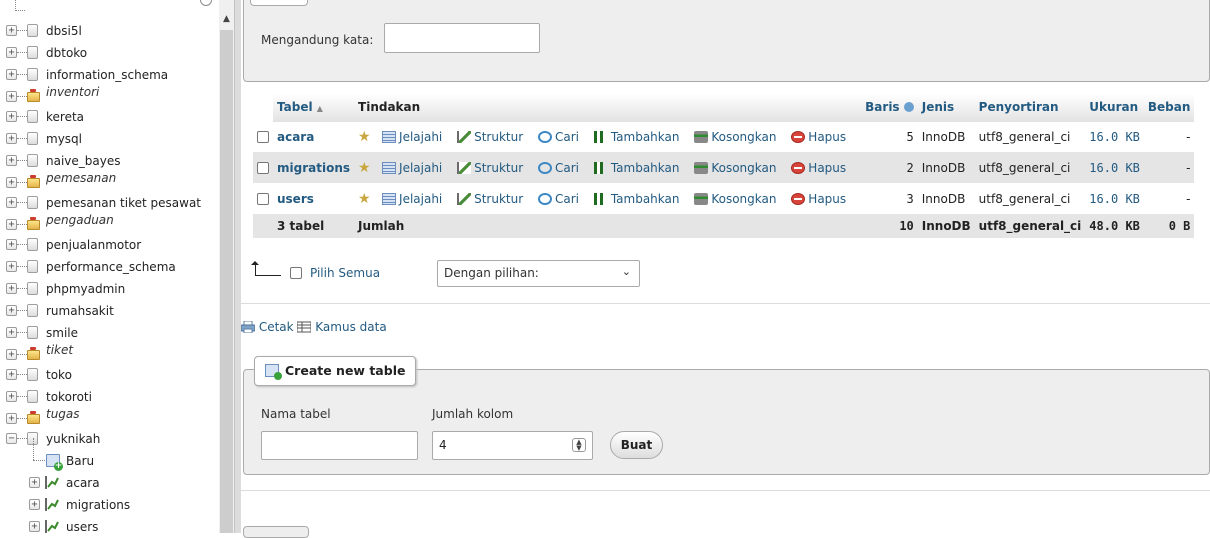  I want to click on db-group-pemesanan: + pemesanan, so click(110, 182).